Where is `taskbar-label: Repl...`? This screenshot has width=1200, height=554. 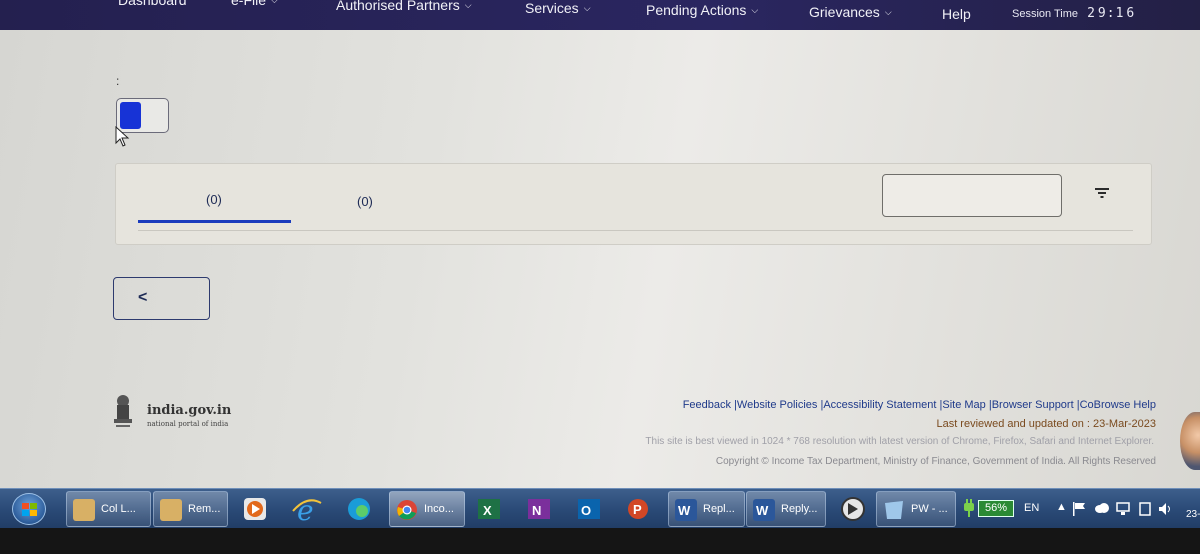
taskbar-label: Repl... is located at coordinates (719, 509).